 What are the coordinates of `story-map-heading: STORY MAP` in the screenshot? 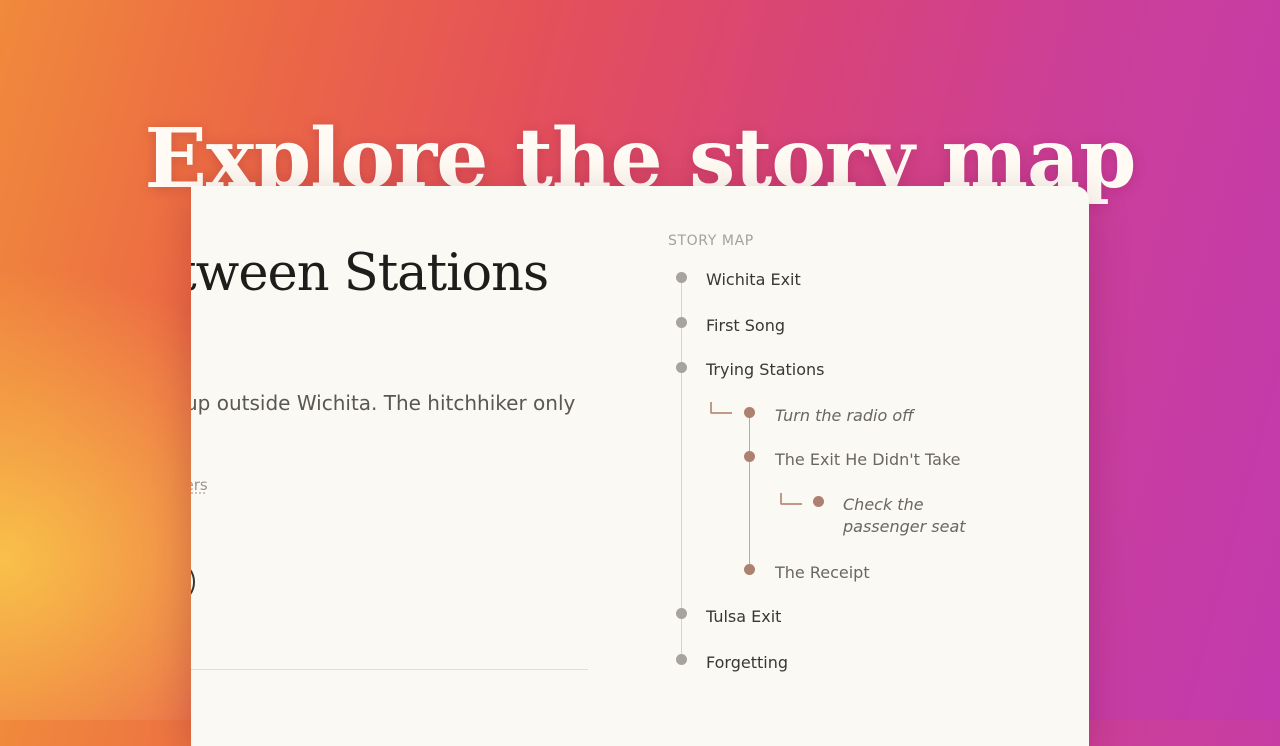 It's located at (711, 241).